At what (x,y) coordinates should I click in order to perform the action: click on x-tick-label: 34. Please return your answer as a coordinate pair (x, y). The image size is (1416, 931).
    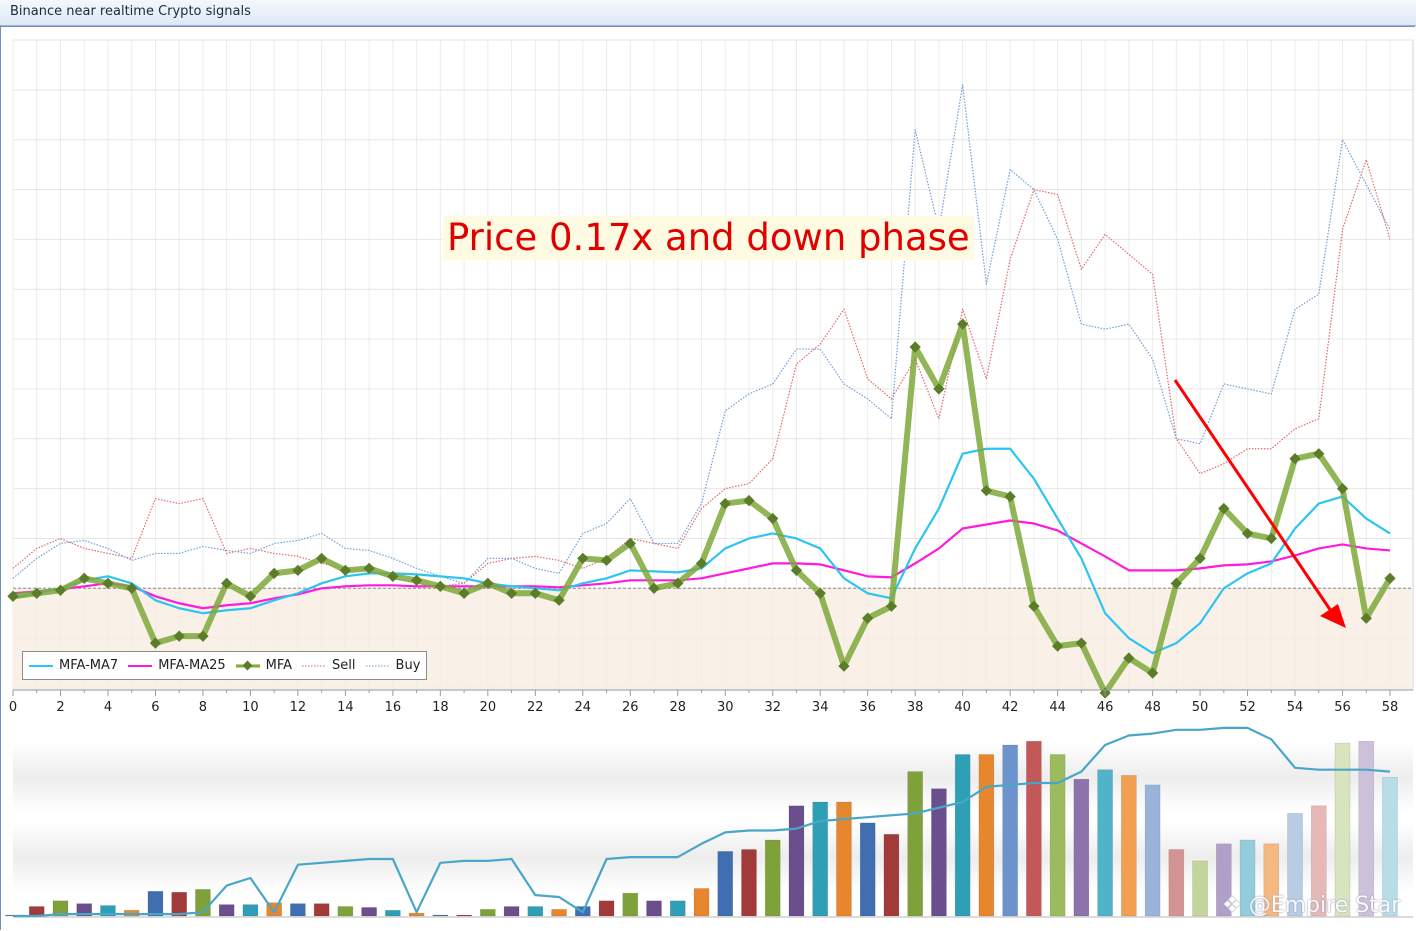
    Looking at the image, I should click on (820, 707).